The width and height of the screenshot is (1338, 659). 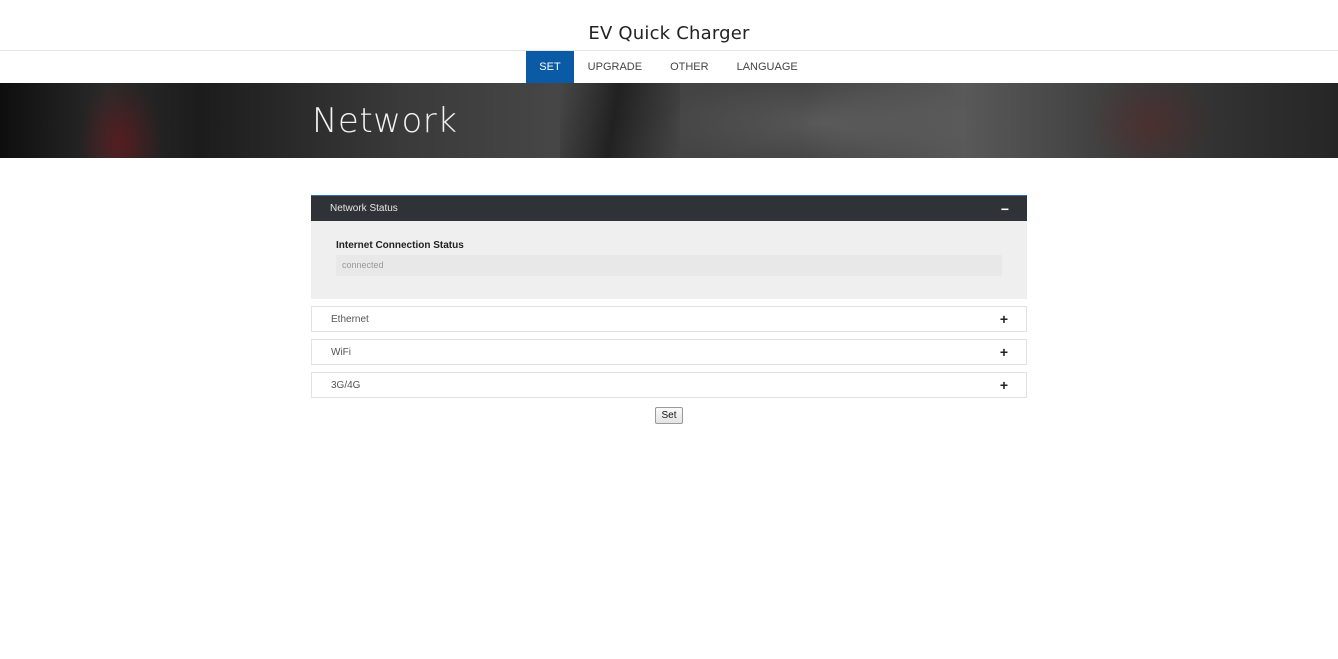 I want to click on hero-banner: Network, so click(x=669, y=120).